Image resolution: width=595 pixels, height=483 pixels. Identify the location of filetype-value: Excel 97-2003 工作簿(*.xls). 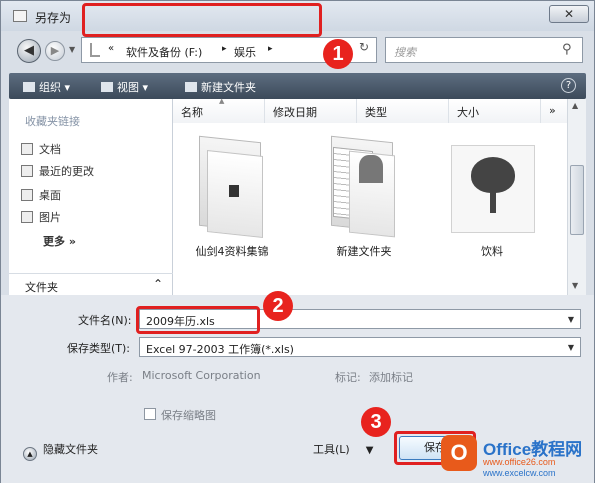
(220, 349).